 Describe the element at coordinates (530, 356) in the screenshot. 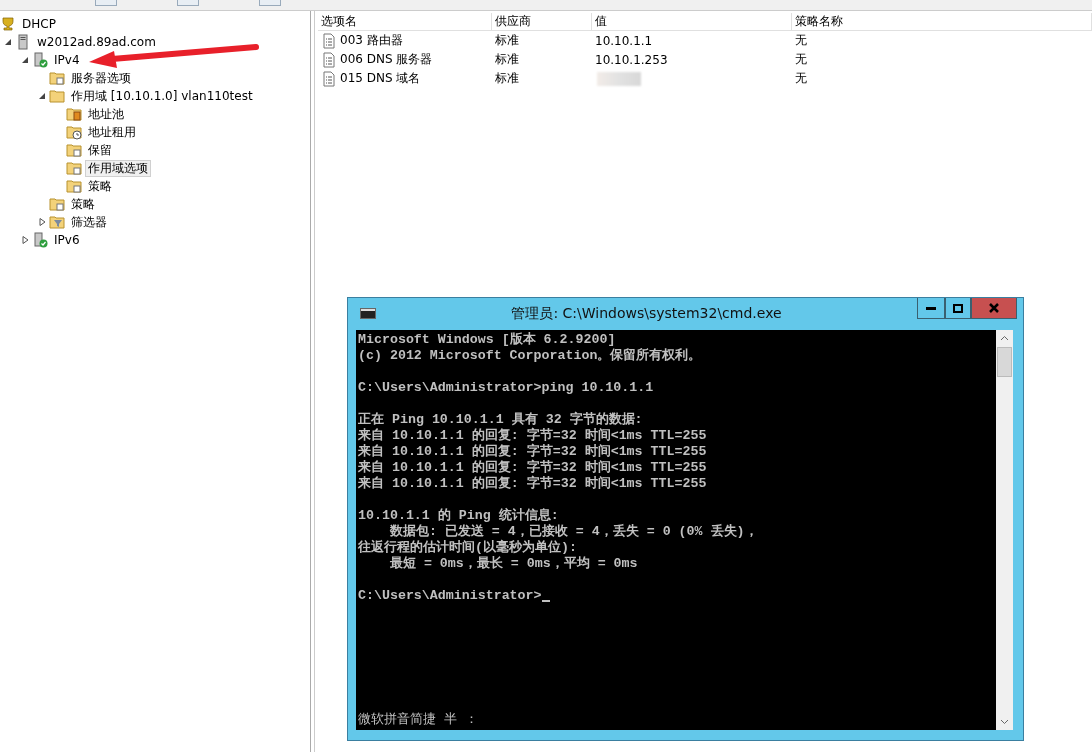

I see `console-line: (c) 2012 Microsoft Corporation。保留所有权利。` at that location.